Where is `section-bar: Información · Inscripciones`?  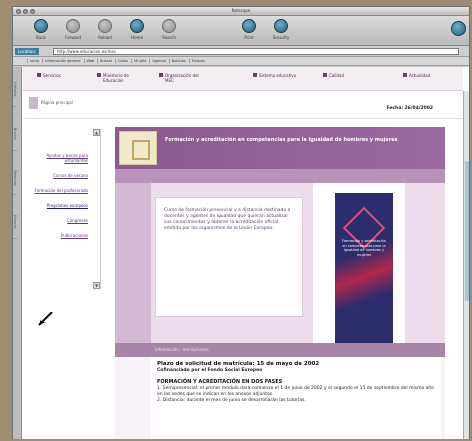 section-bar: Información · Inscripciones is located at coordinates (280, 350).